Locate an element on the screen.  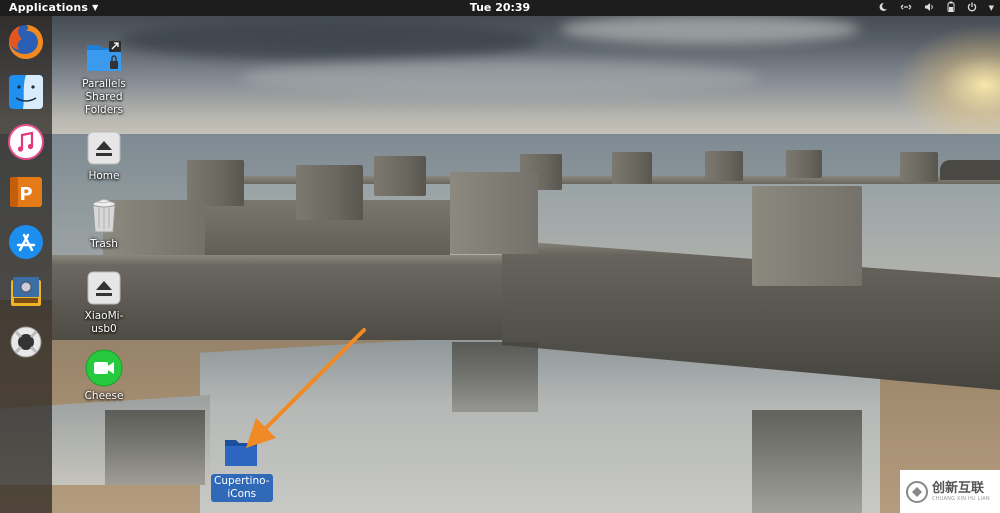
network-icon is located at coordinates (906, 8).